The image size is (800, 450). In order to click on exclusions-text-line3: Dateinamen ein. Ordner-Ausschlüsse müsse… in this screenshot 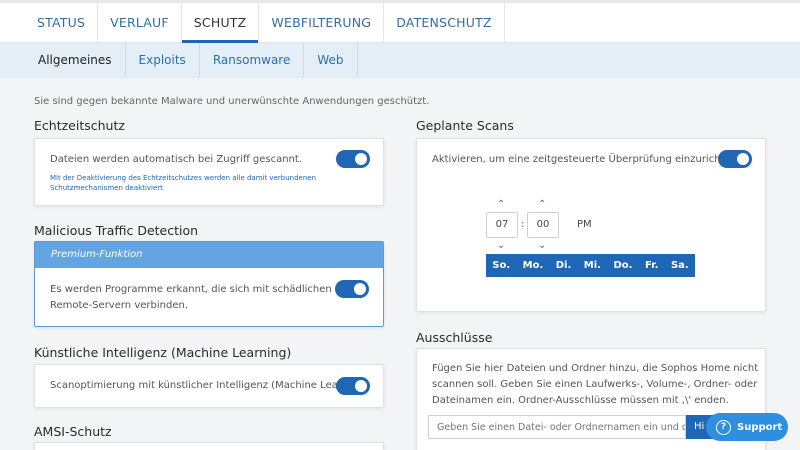, I will do `click(580, 400)`.